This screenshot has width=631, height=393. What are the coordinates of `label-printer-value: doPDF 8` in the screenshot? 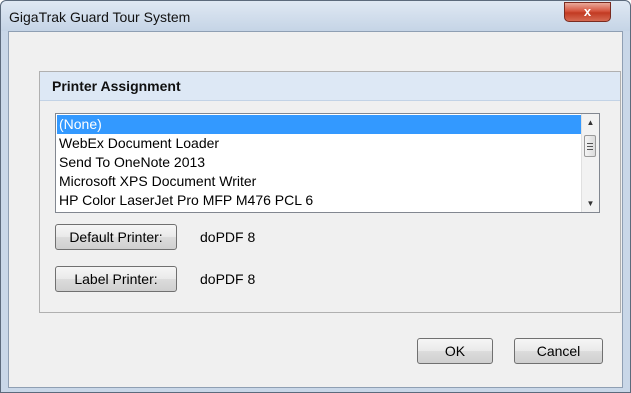 It's located at (228, 279).